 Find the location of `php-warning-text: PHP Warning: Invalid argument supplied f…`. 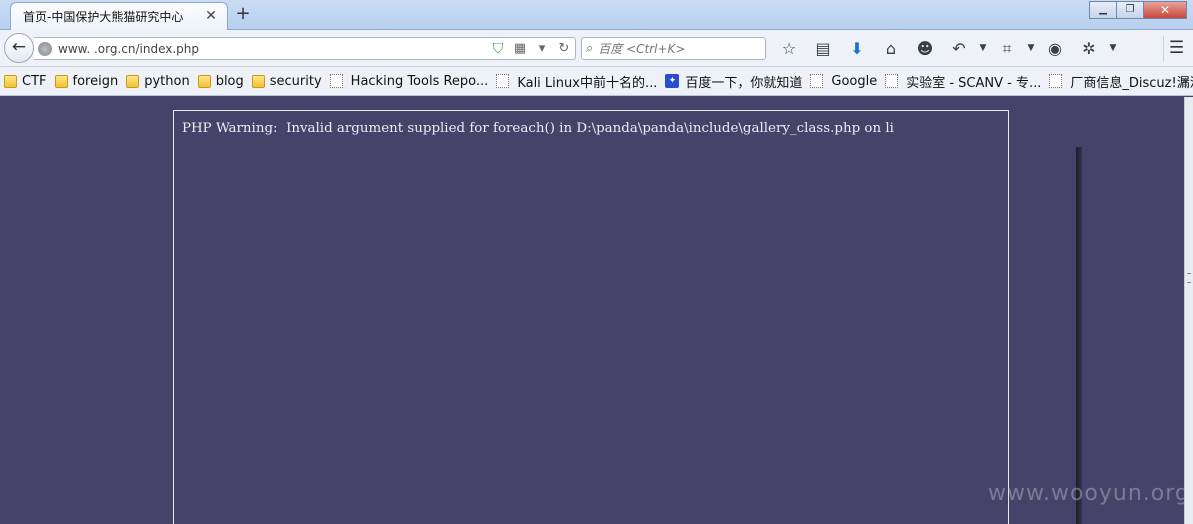

php-warning-text: PHP Warning: Invalid argument supplied f… is located at coordinates (538, 128).